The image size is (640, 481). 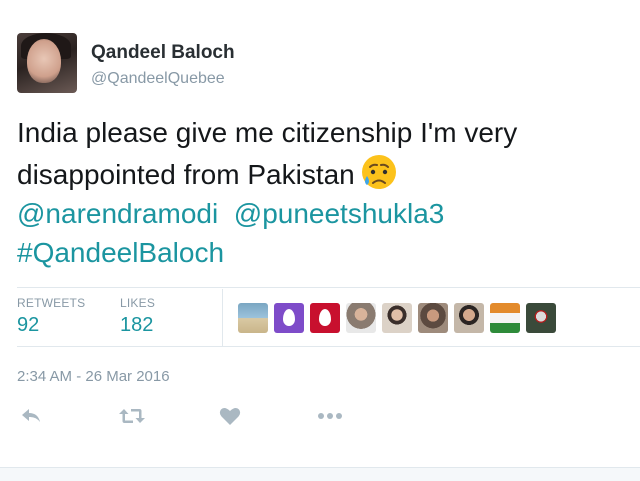 What do you see at coordinates (51, 316) in the screenshot?
I see `retweets-stat: RETWEETS 92` at bounding box center [51, 316].